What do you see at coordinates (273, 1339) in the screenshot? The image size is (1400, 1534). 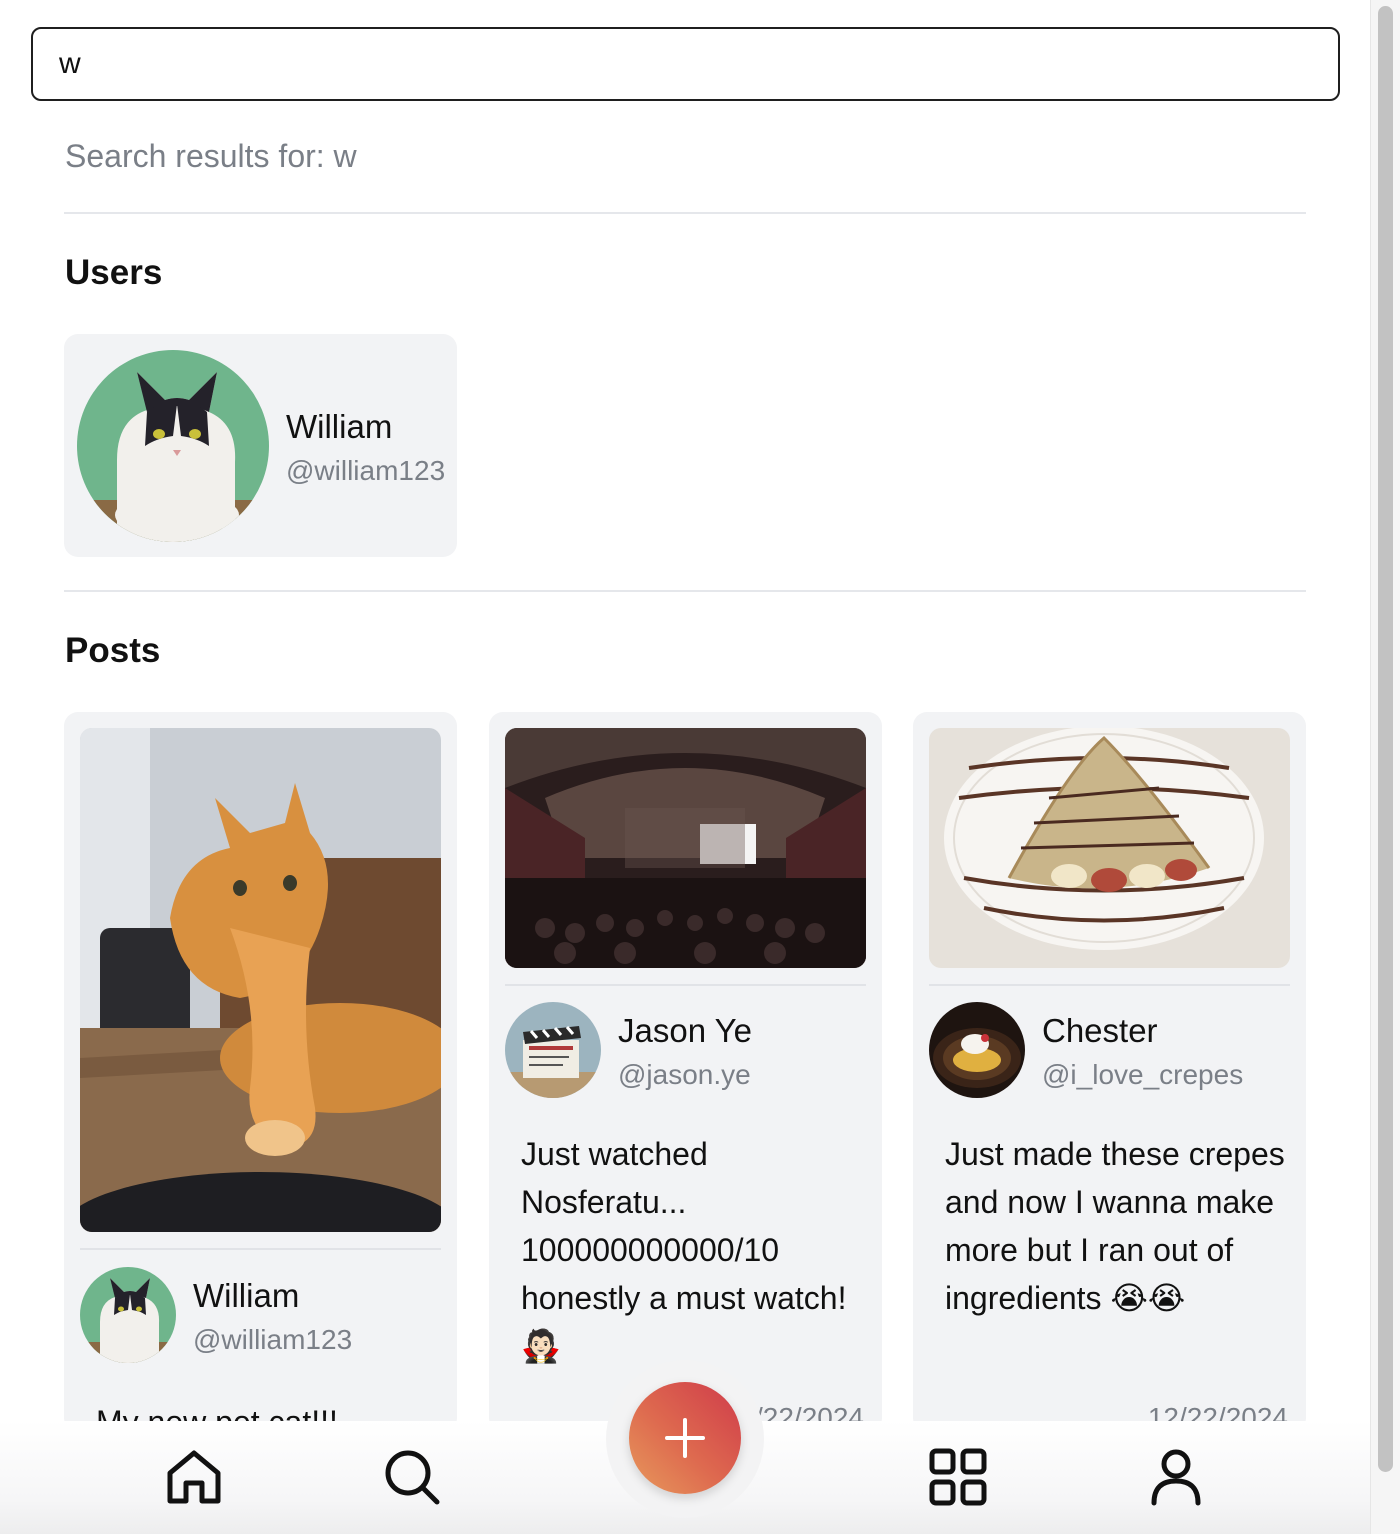 I see `author-handle: @william123` at bounding box center [273, 1339].